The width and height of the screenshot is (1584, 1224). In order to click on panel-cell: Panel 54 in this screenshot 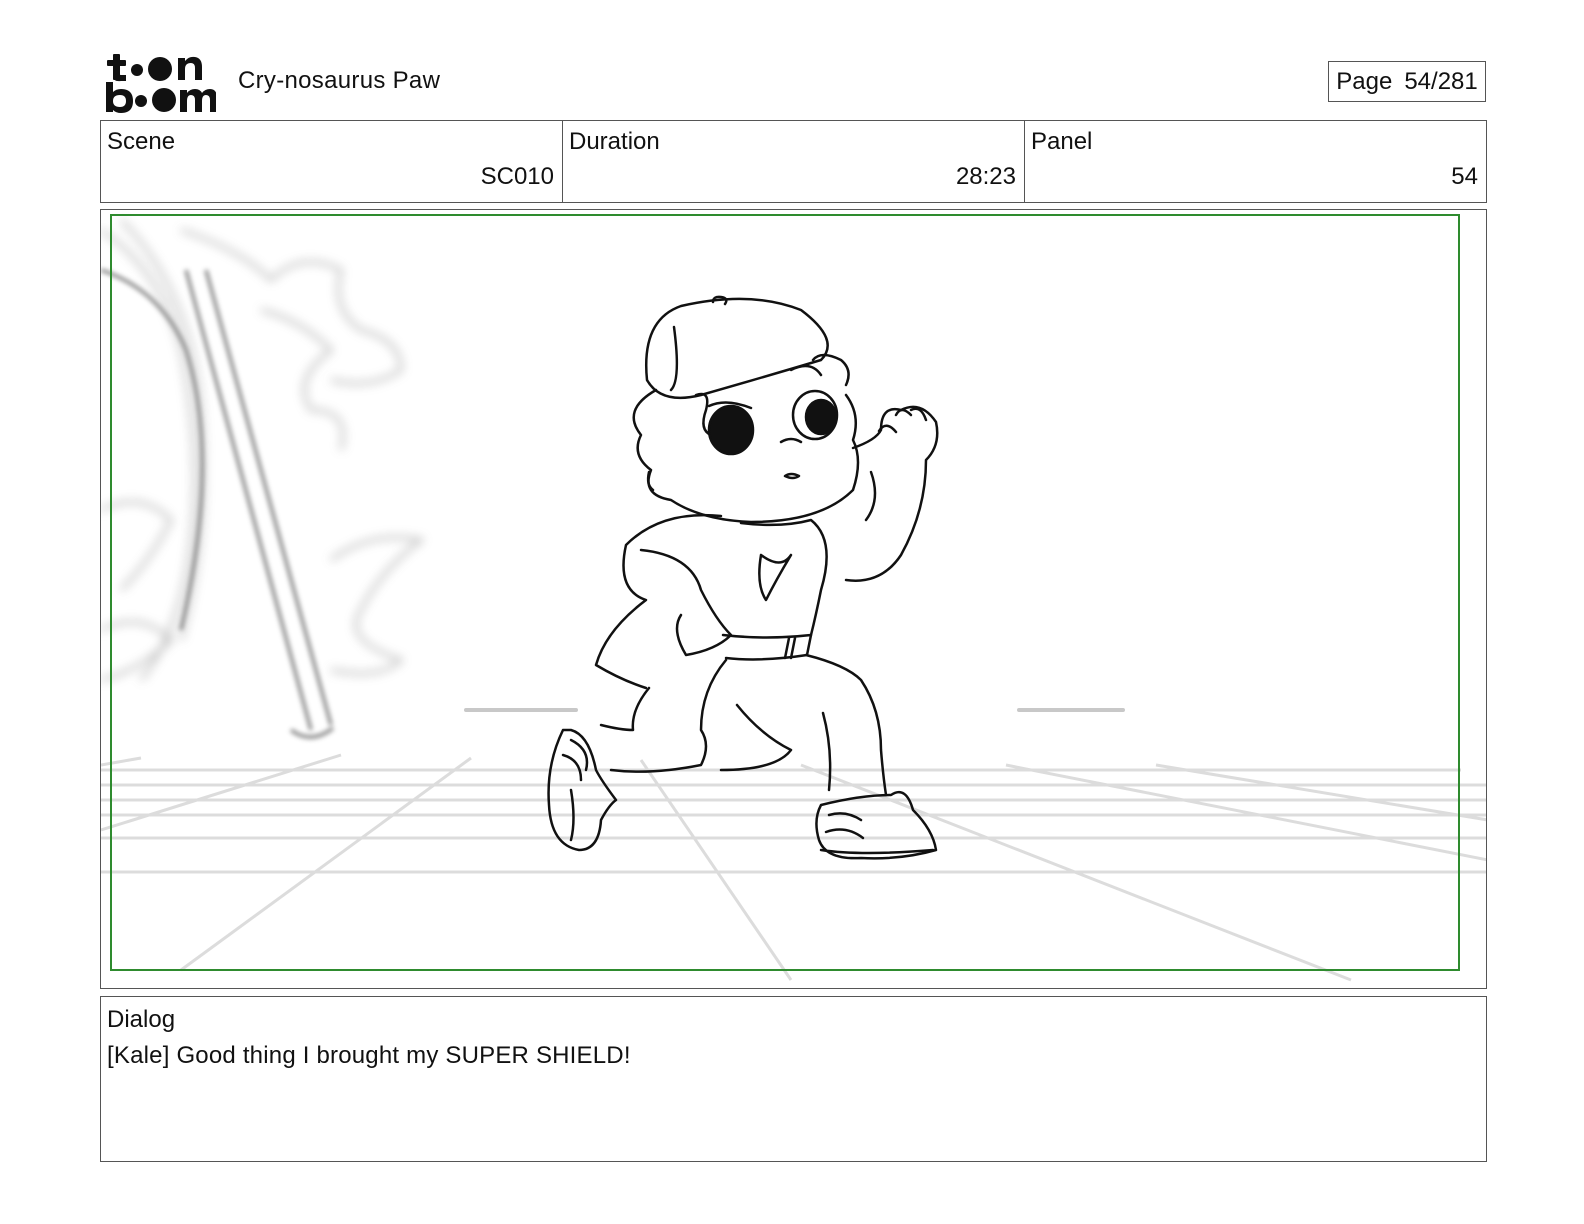, I will do `click(1255, 161)`.